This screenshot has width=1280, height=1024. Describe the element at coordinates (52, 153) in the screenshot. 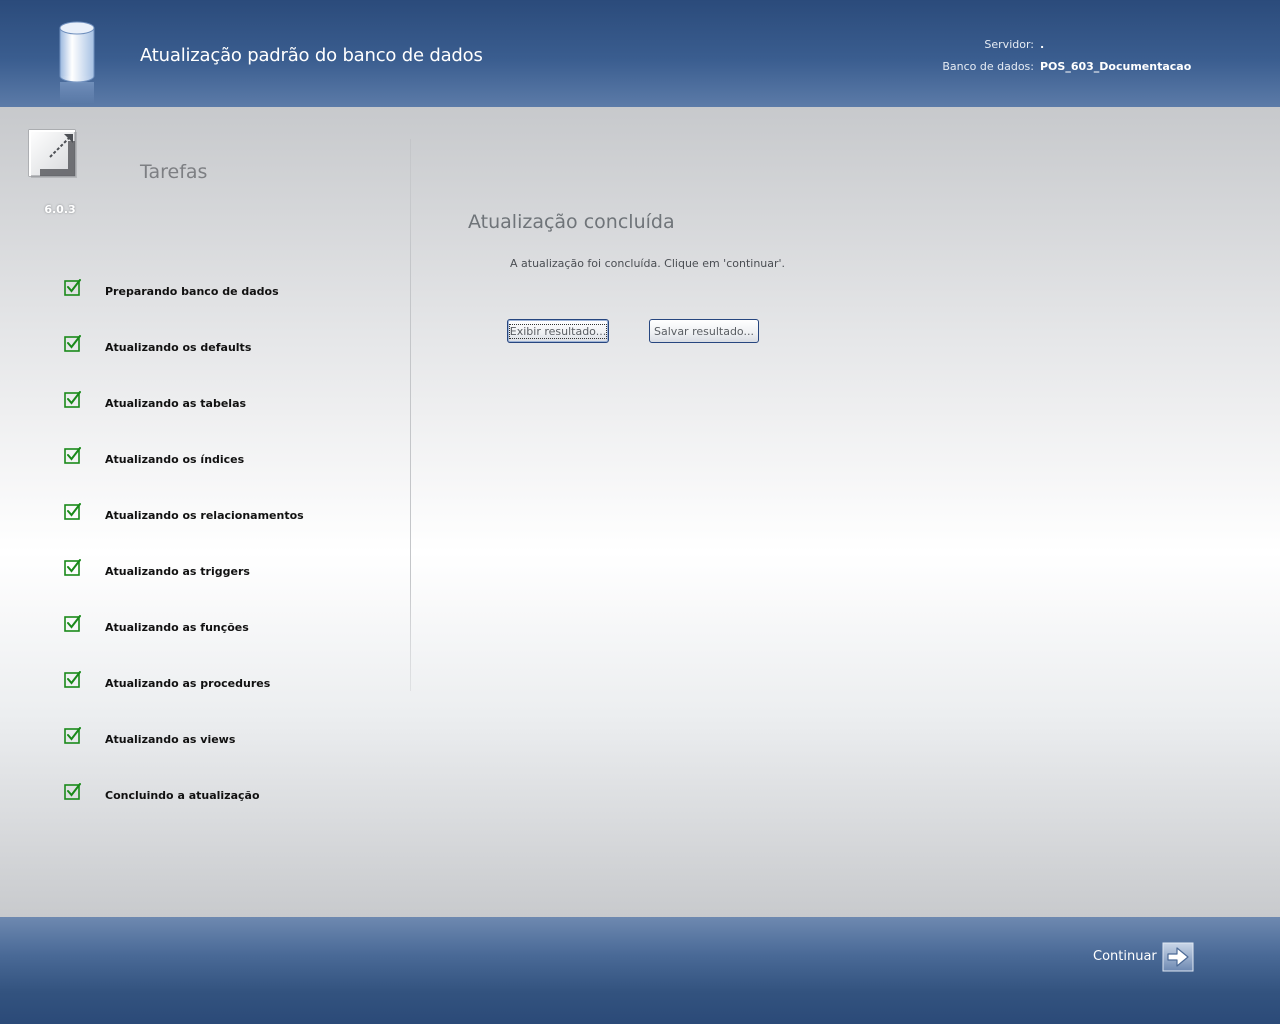

I see `resize-arrow-logo-icon` at that location.